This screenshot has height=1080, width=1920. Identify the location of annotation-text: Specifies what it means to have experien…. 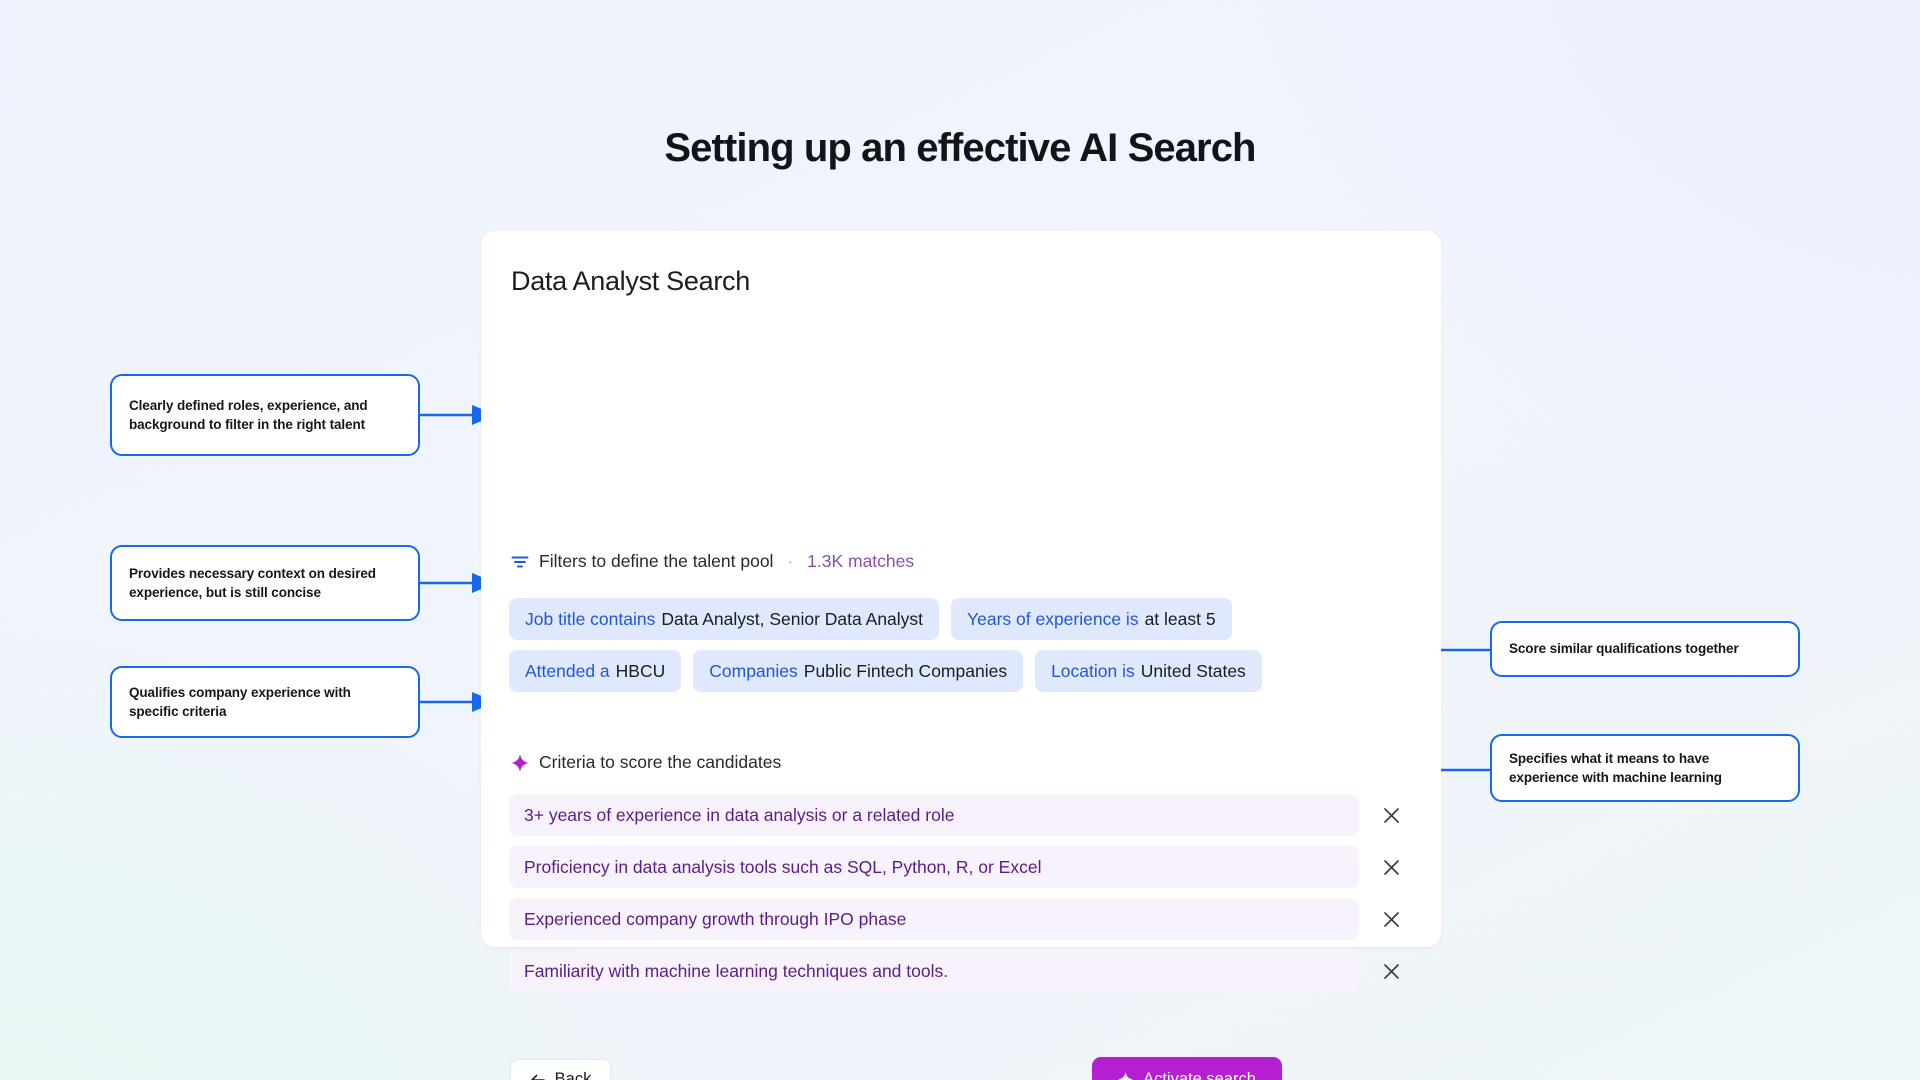
(1615, 767).